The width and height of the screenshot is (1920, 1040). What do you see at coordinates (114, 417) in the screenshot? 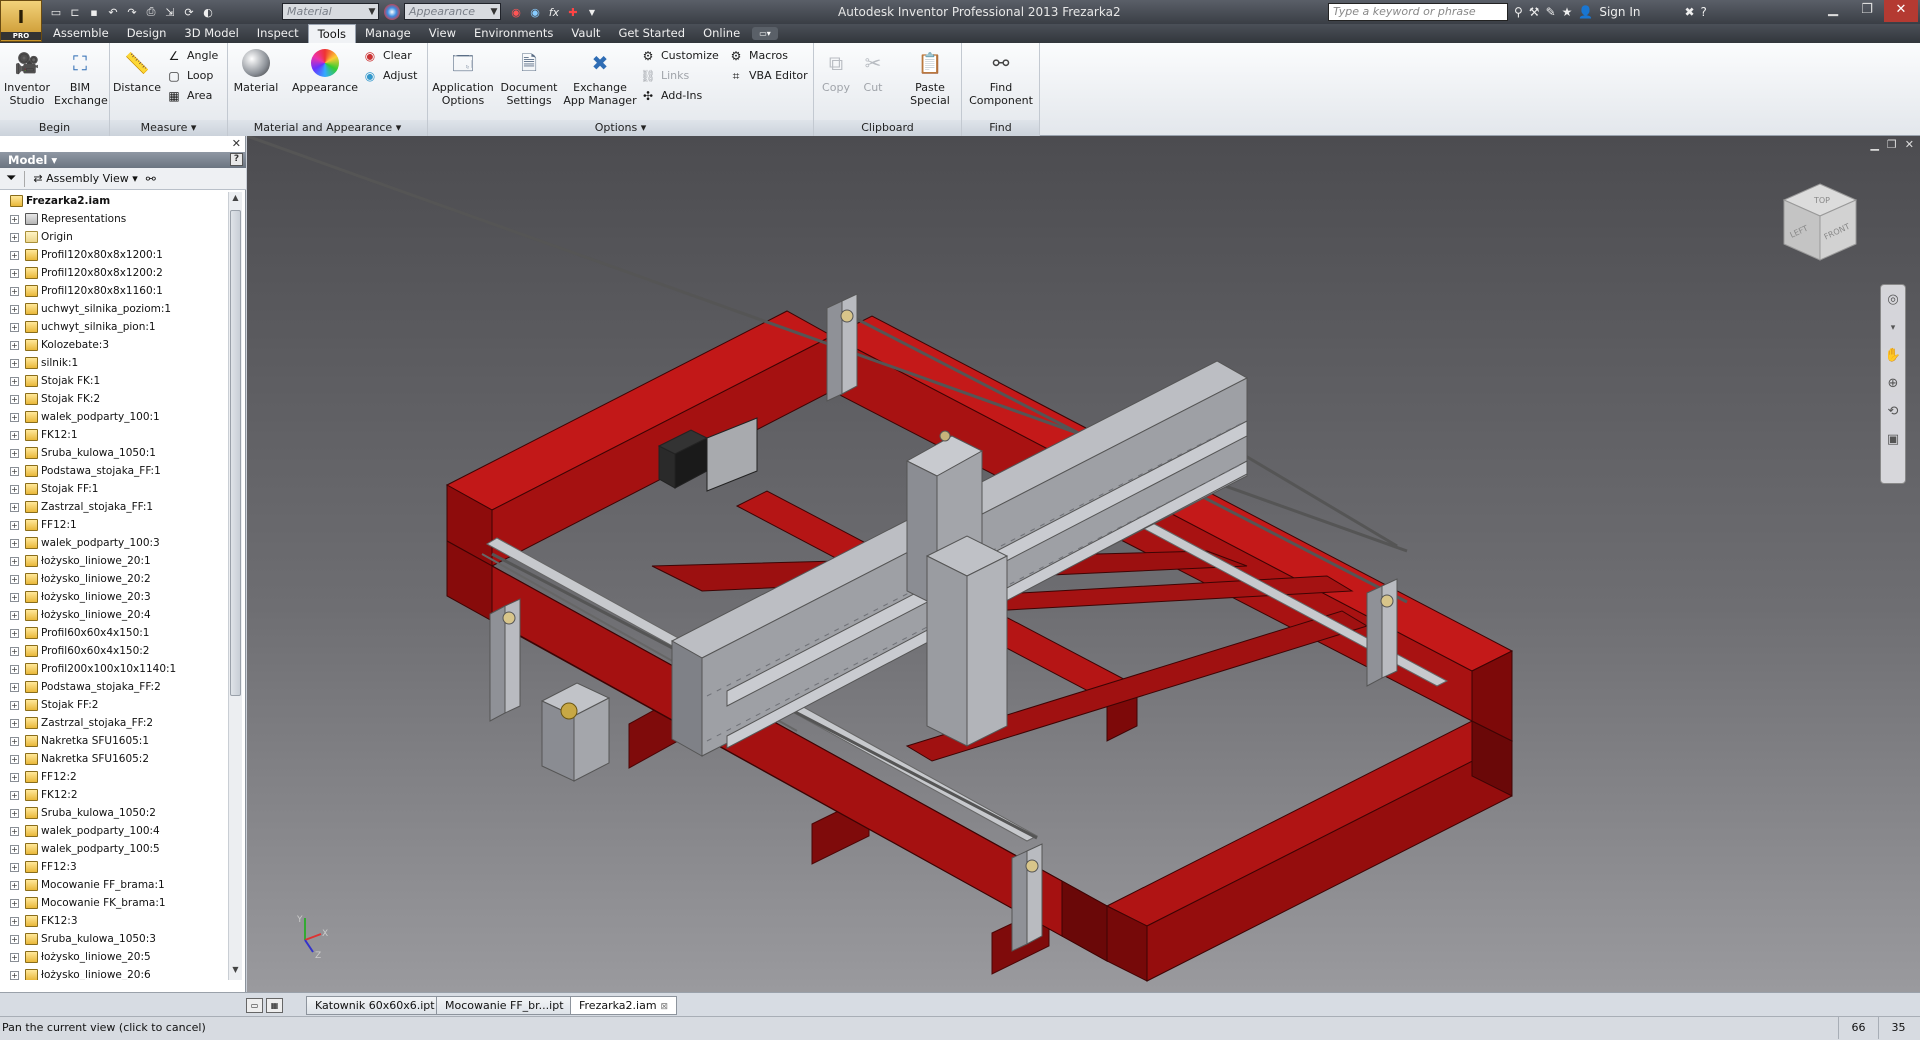
I see `tree-item: + walek_podparty_100:1` at bounding box center [114, 417].